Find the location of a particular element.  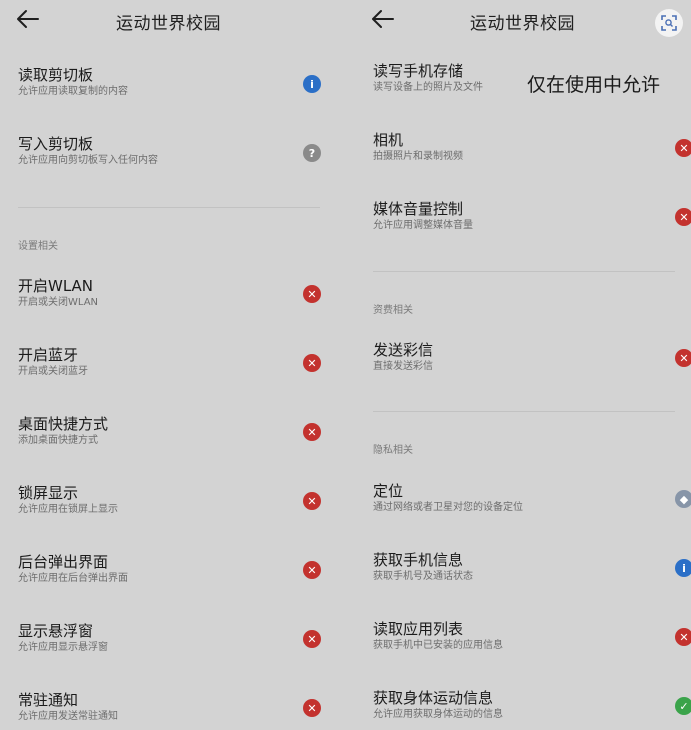

item-desc: 允许应用向剪切板写入任何内容 is located at coordinates (88, 160).